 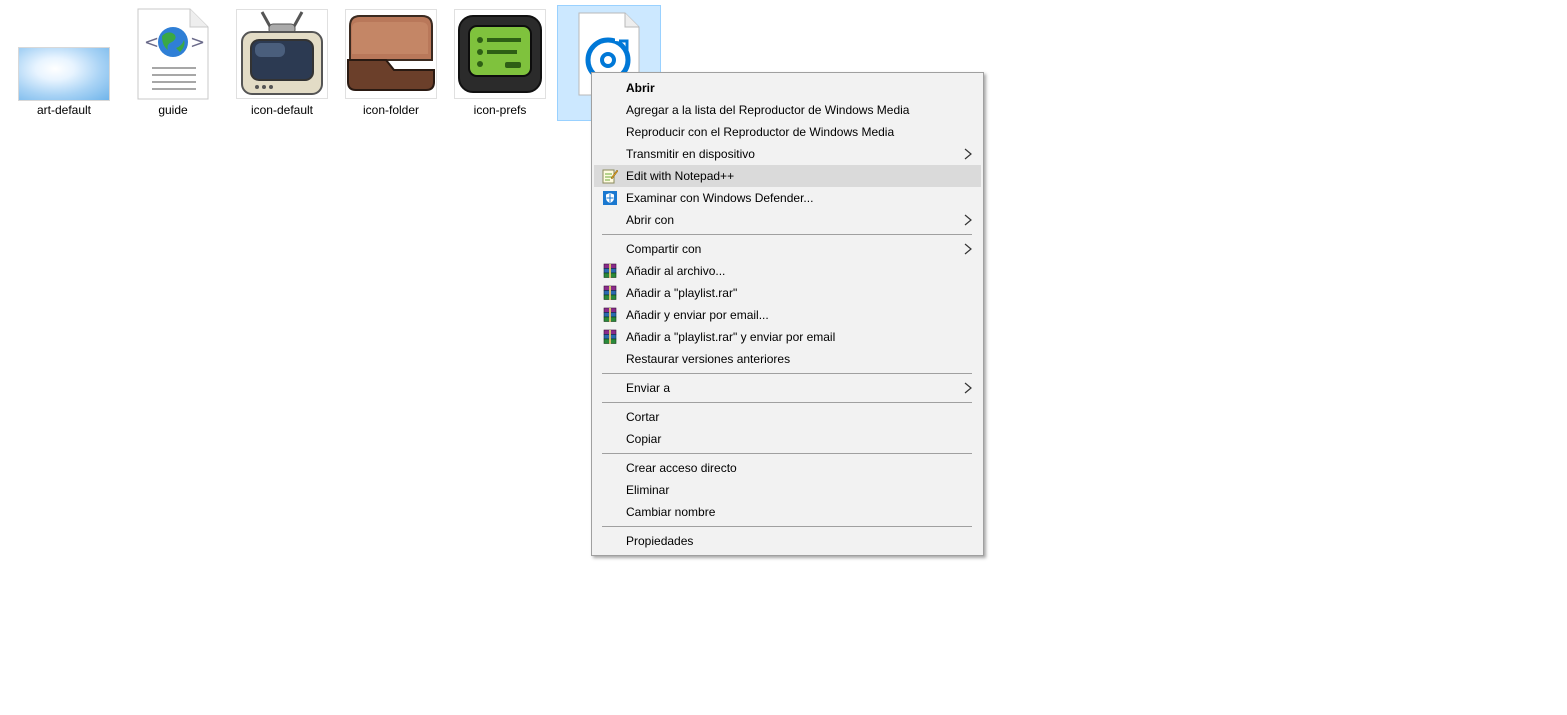 I want to click on file-icon-prefs: icon-prefs, so click(x=500, y=63).